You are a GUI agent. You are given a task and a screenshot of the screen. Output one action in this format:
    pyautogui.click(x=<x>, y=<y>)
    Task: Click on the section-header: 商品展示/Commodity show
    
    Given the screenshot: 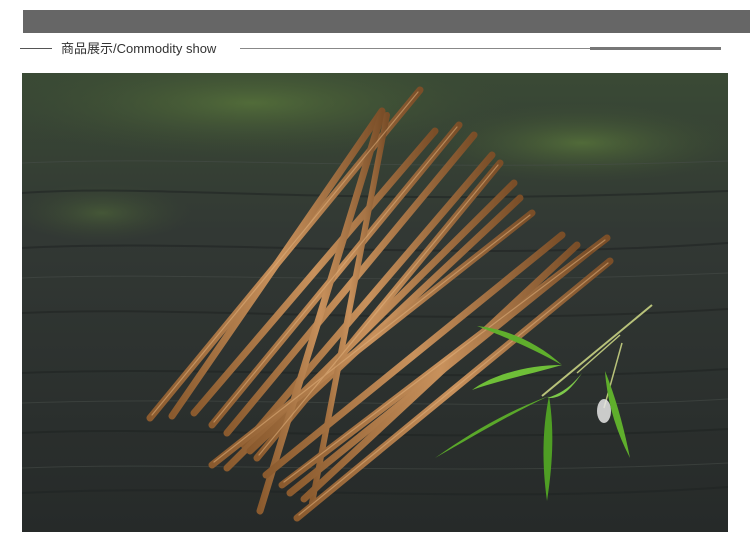 What is the action you would take?
    pyautogui.click(x=375, y=49)
    